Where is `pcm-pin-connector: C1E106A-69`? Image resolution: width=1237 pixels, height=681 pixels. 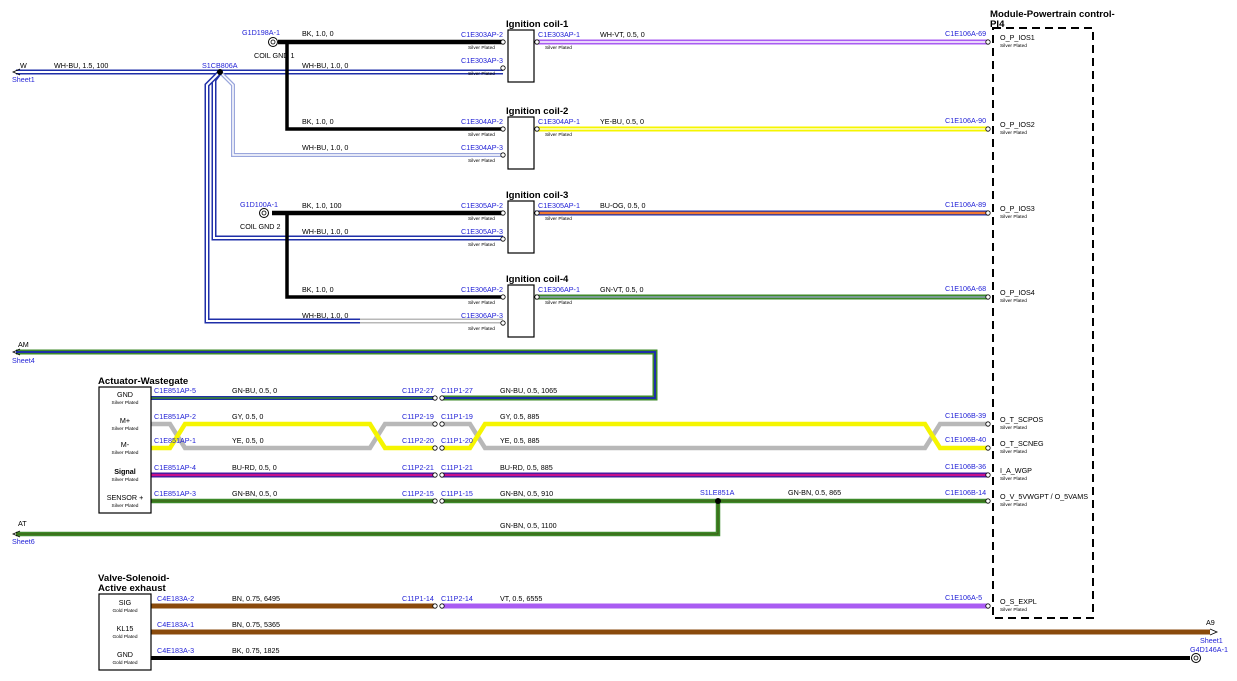
pcm-pin-connector: C1E106A-69 is located at coordinates (965, 33).